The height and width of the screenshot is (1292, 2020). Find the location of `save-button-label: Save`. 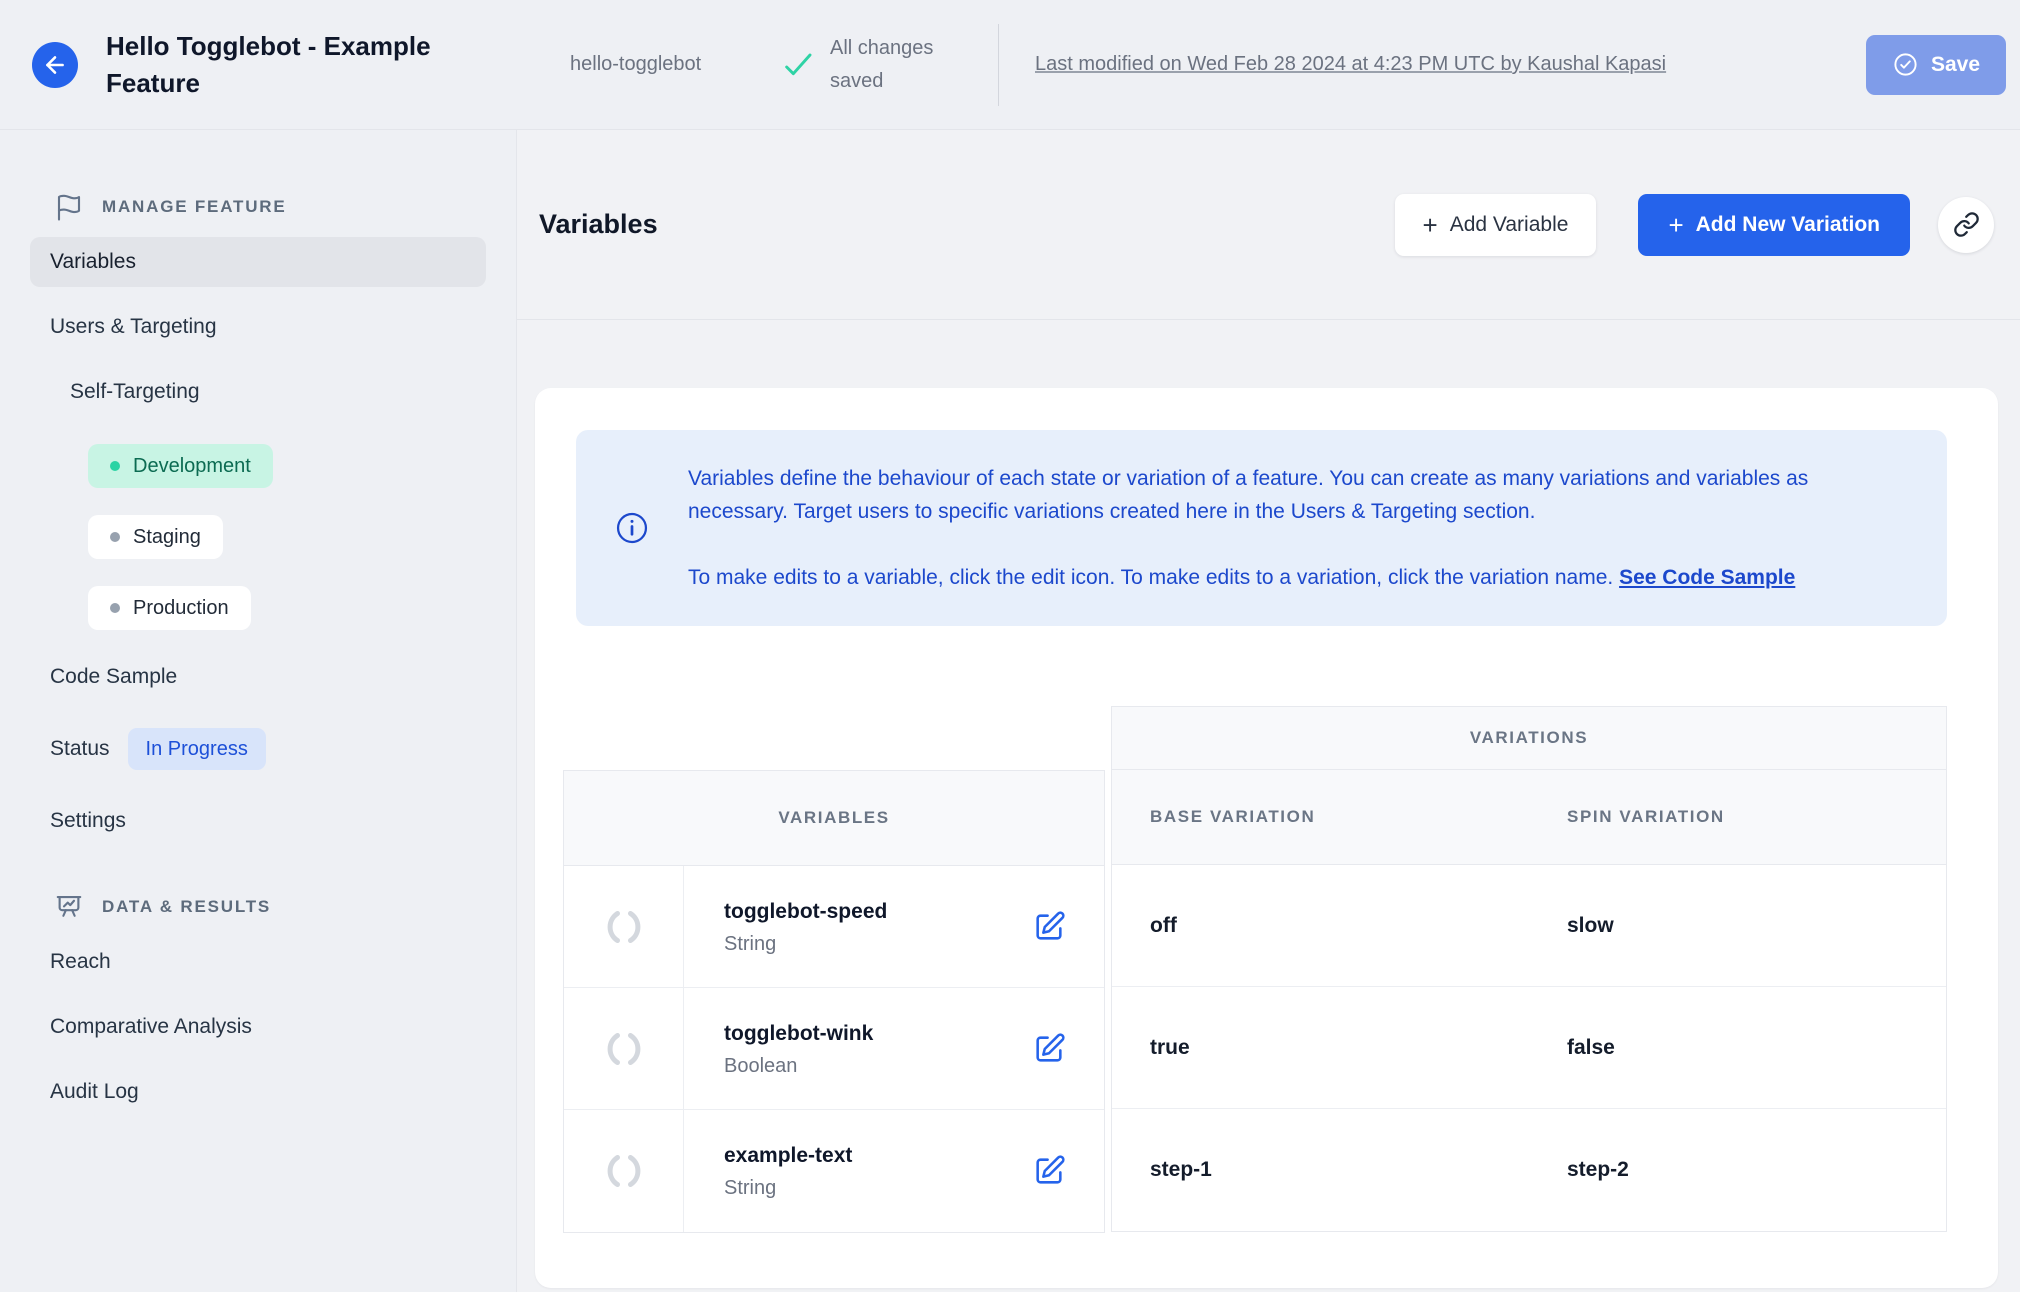

save-button-label: Save is located at coordinates (1955, 64).